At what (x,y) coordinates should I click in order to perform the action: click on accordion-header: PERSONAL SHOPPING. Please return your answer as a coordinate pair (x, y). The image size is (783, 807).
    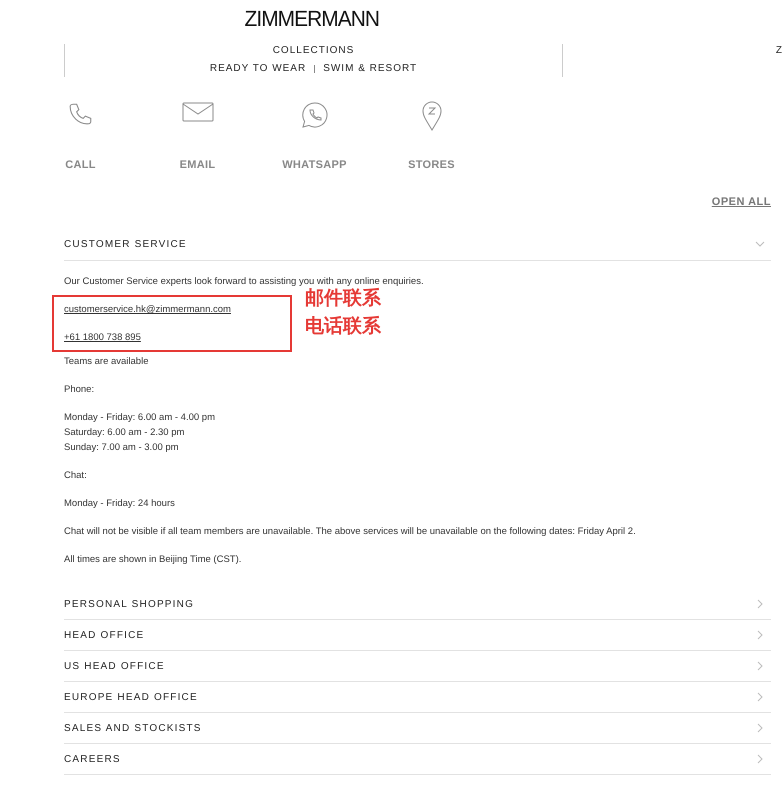
    Looking at the image, I should click on (417, 604).